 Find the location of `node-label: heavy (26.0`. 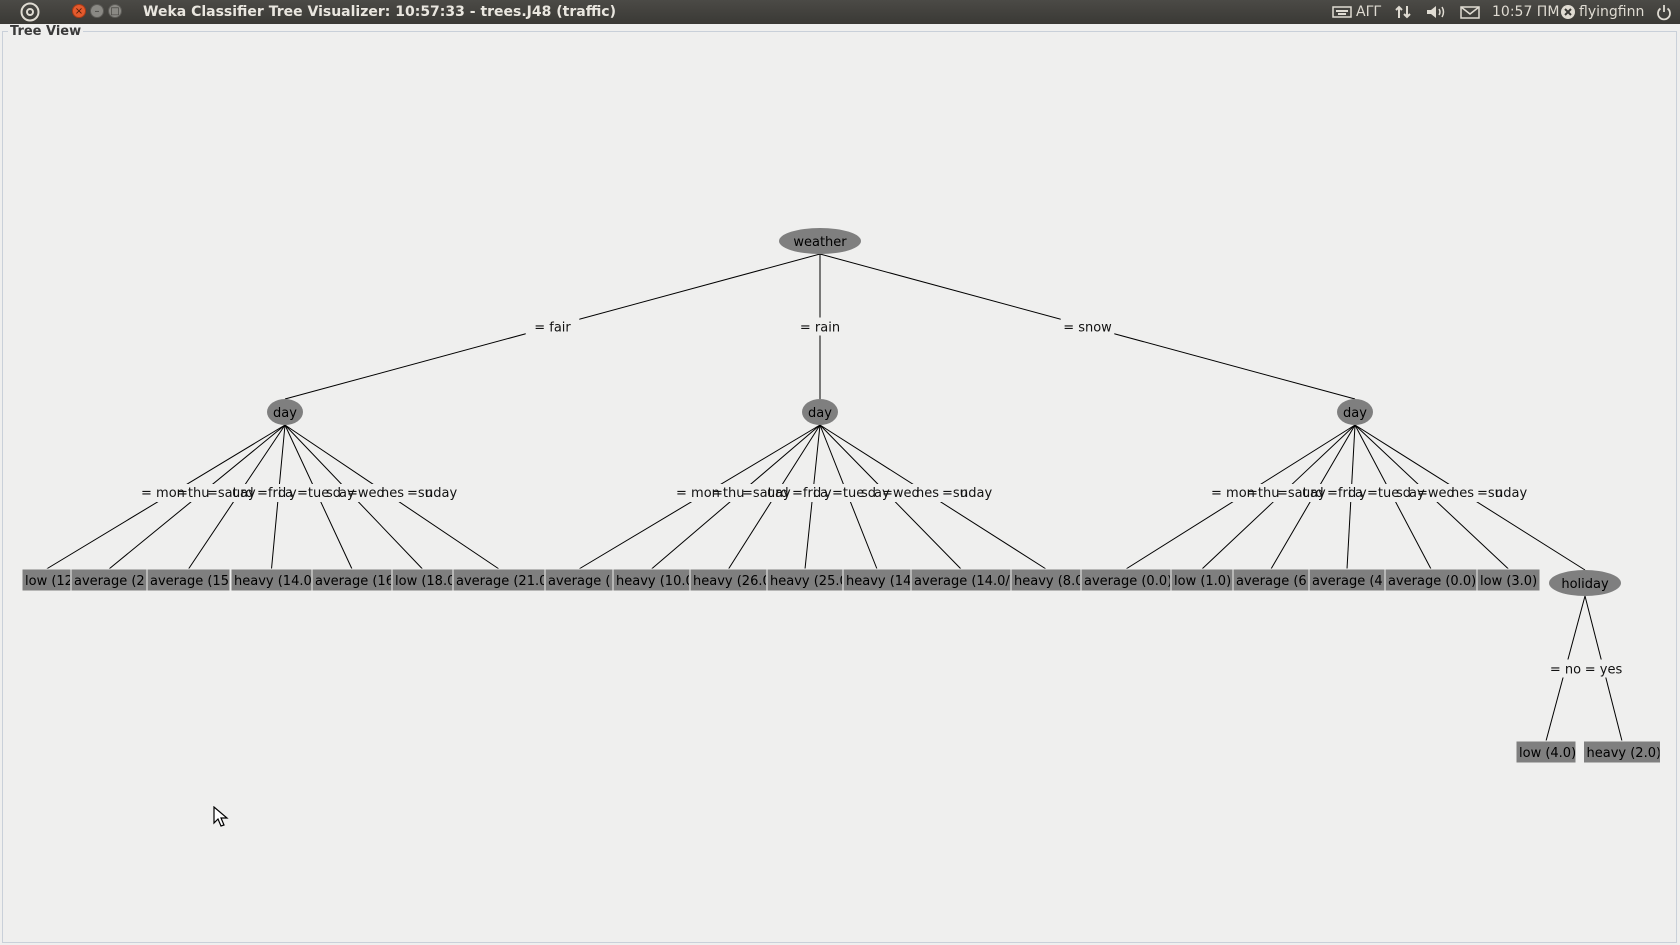

node-label: heavy (26.0 is located at coordinates (732, 581).